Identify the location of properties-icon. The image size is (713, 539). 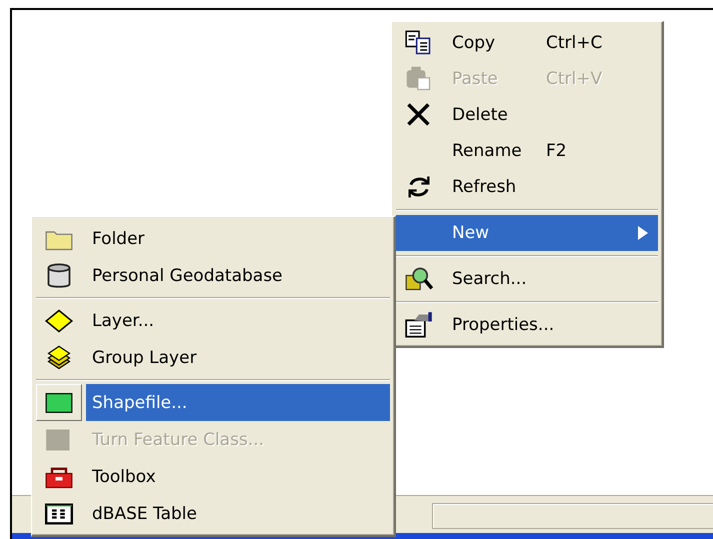
(419, 325).